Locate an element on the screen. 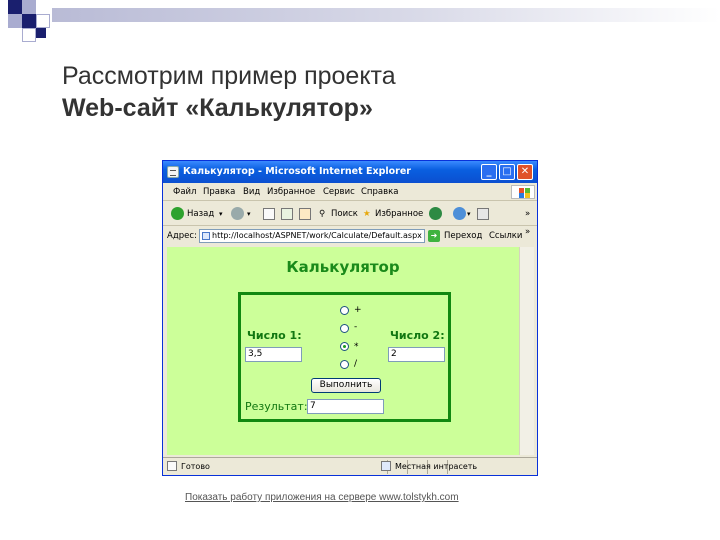 This screenshot has width=720, height=540. slide-decoration-bar is located at coordinates (386, 15).